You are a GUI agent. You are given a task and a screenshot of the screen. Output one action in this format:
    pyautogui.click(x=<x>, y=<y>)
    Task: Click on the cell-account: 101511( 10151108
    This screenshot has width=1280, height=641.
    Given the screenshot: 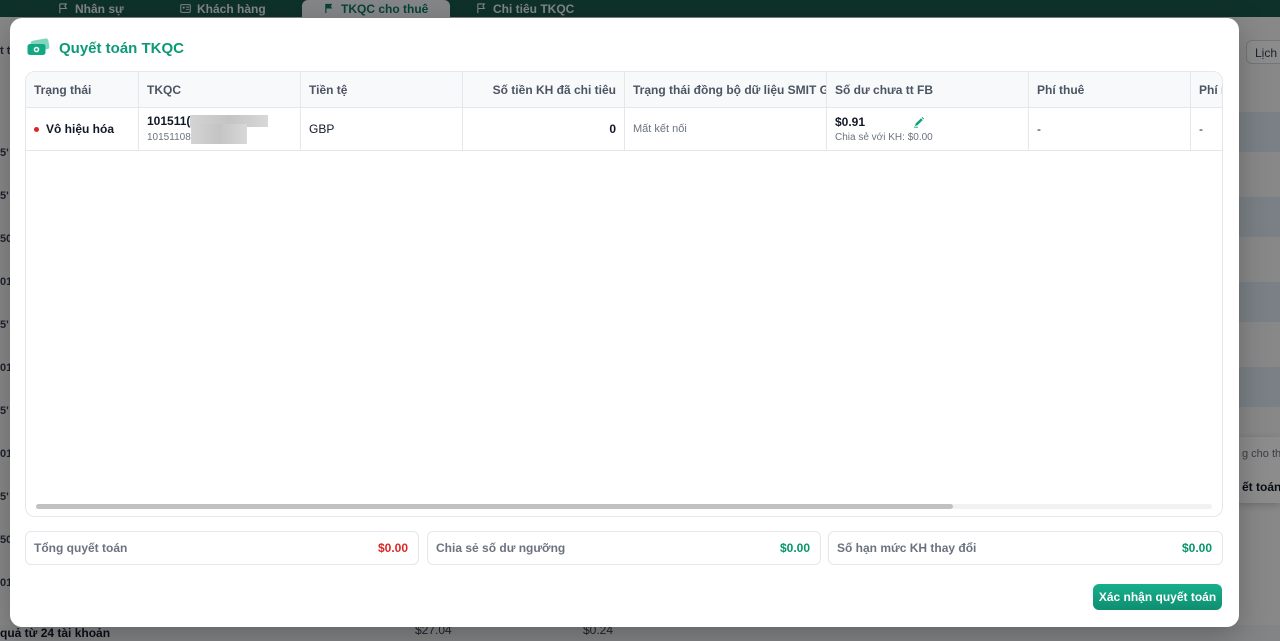 What is the action you would take?
    pyautogui.click(x=220, y=129)
    